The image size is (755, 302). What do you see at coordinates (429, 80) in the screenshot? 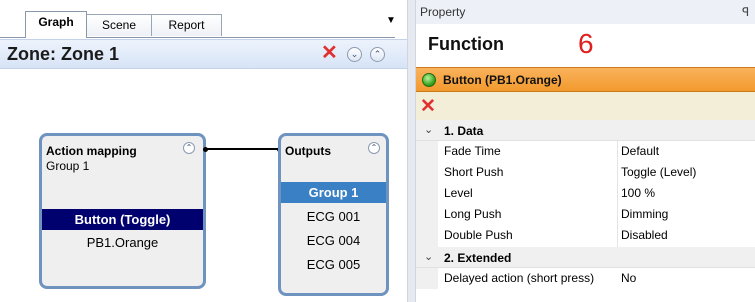
I see `green-status-icon` at bounding box center [429, 80].